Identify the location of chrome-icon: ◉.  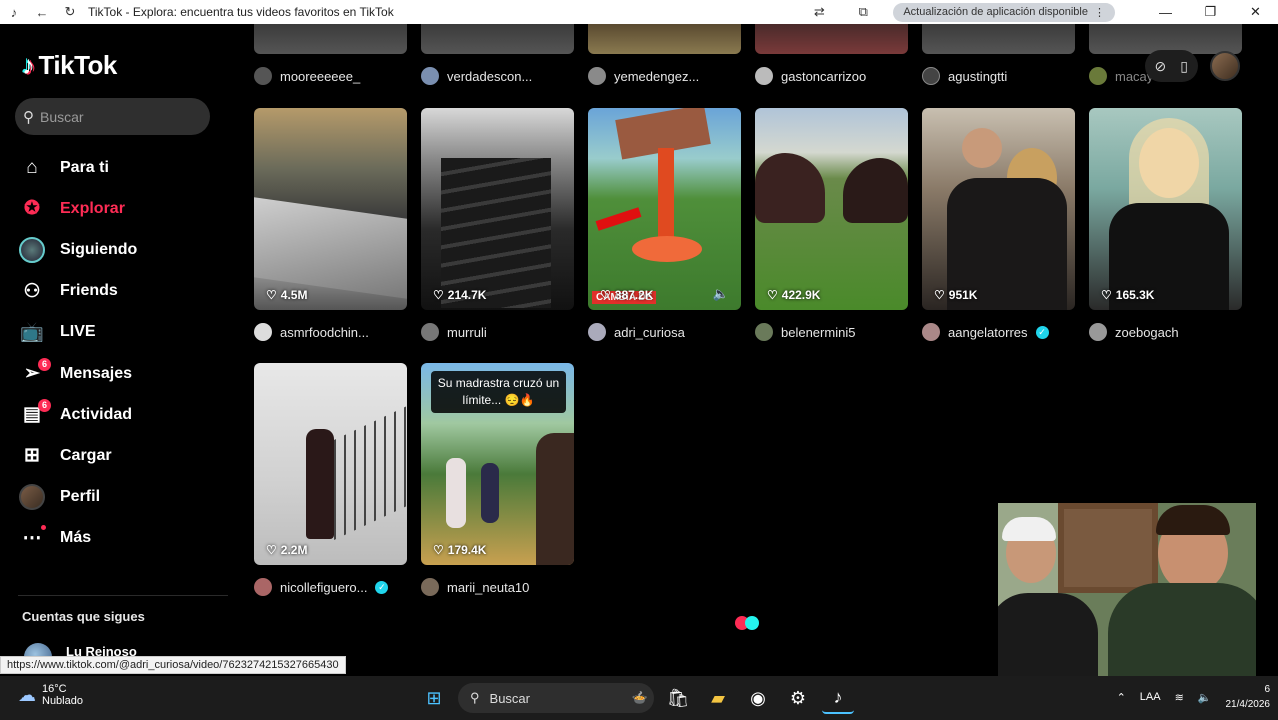
(758, 698).